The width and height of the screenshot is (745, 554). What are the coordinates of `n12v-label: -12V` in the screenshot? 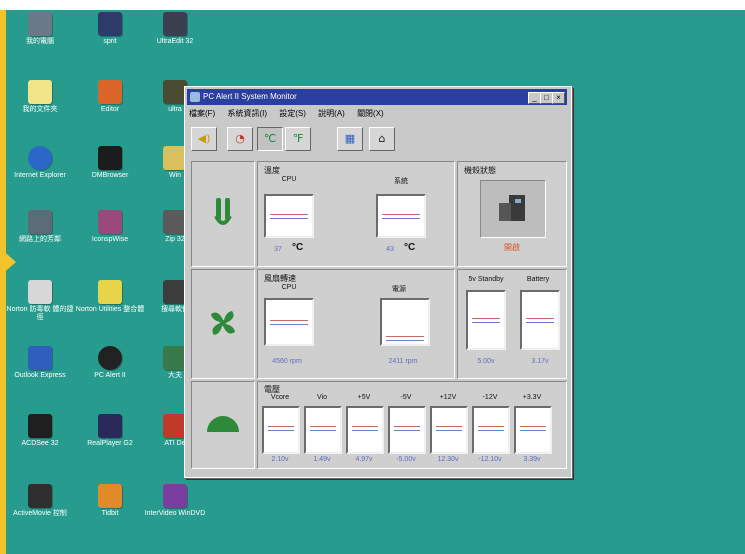 It's located at (490, 397).